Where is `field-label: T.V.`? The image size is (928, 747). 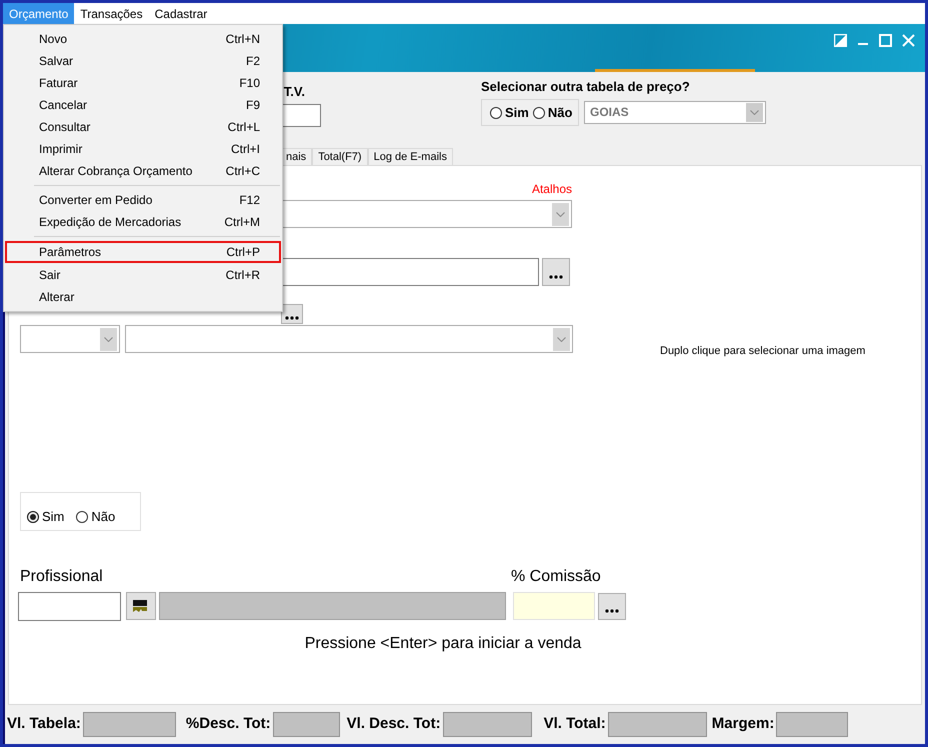
field-label: T.V. is located at coordinates (294, 92).